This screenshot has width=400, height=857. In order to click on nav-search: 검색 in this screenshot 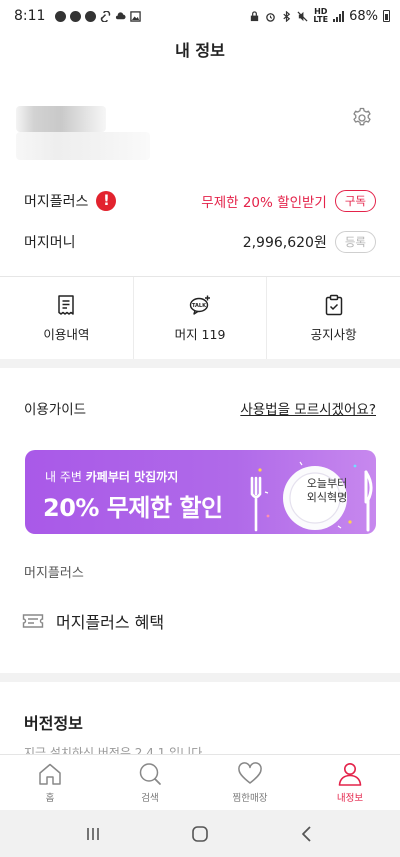, I will do `click(150, 782)`.